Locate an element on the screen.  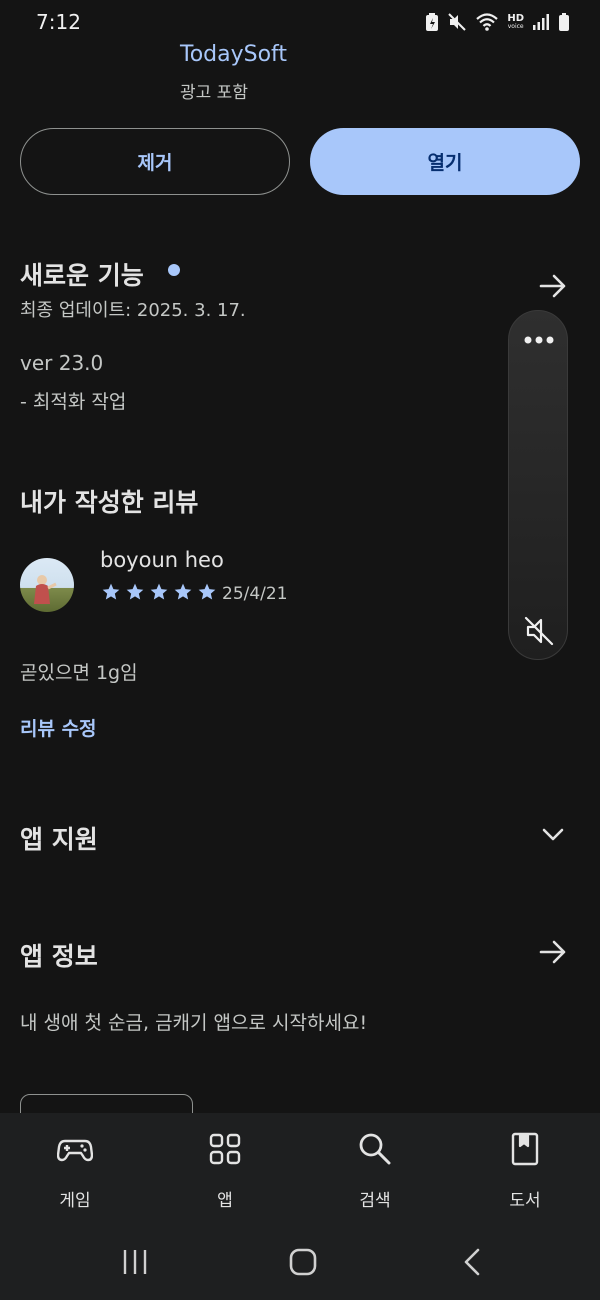
mute-icon is located at coordinates (457, 22).